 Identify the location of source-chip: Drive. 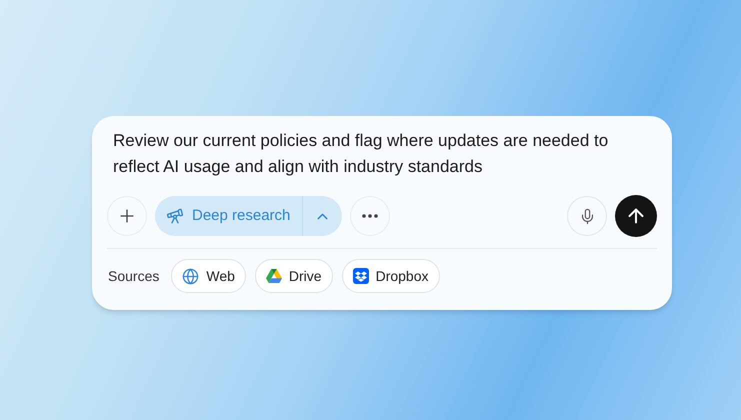
(293, 276).